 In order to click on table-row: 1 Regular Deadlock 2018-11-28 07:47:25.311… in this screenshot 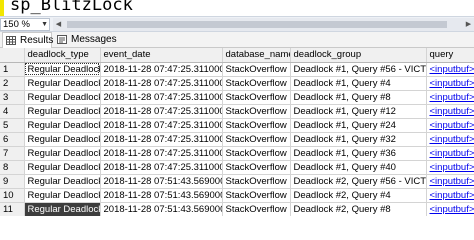, I will do `click(237, 69)`.